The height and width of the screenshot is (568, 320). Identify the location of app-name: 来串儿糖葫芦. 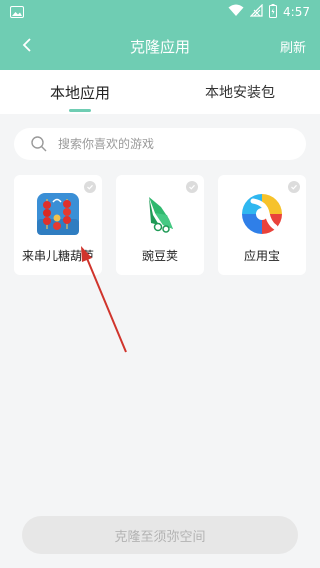
(57, 256).